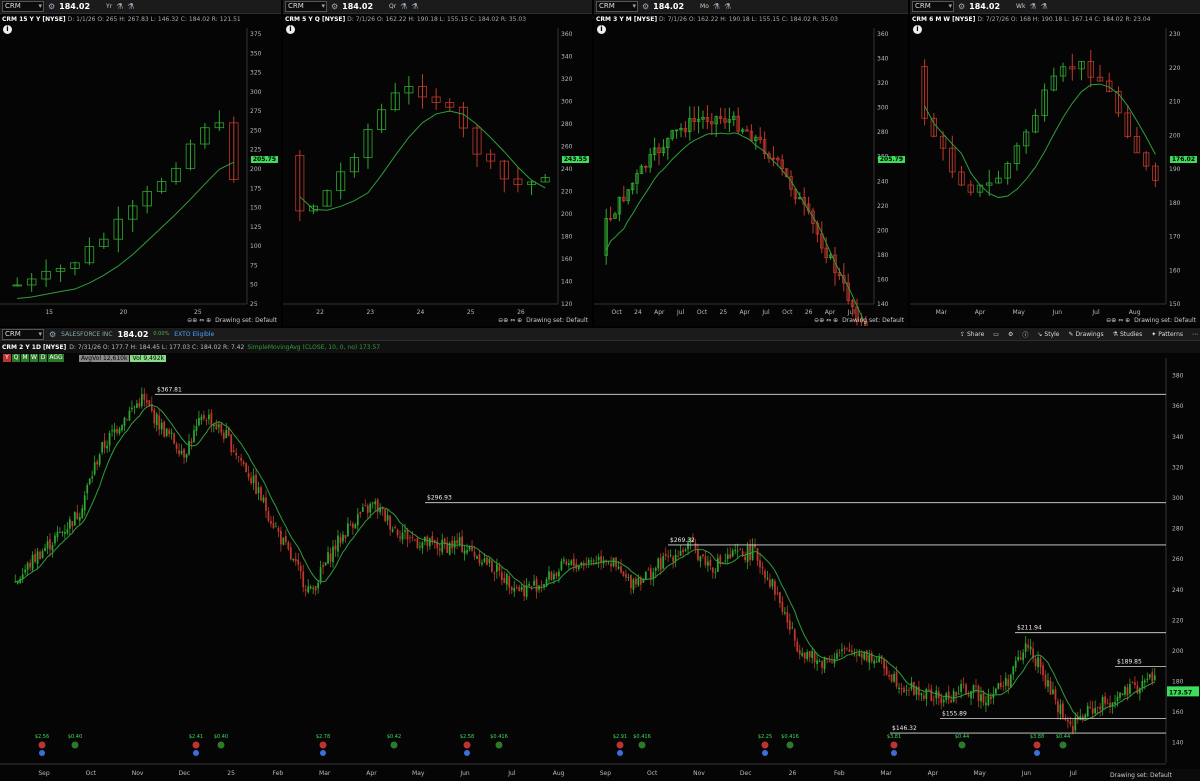 The height and width of the screenshot is (781, 1200). What do you see at coordinates (1178, 406) in the screenshot?
I see `y-tick-label: 360` at bounding box center [1178, 406].